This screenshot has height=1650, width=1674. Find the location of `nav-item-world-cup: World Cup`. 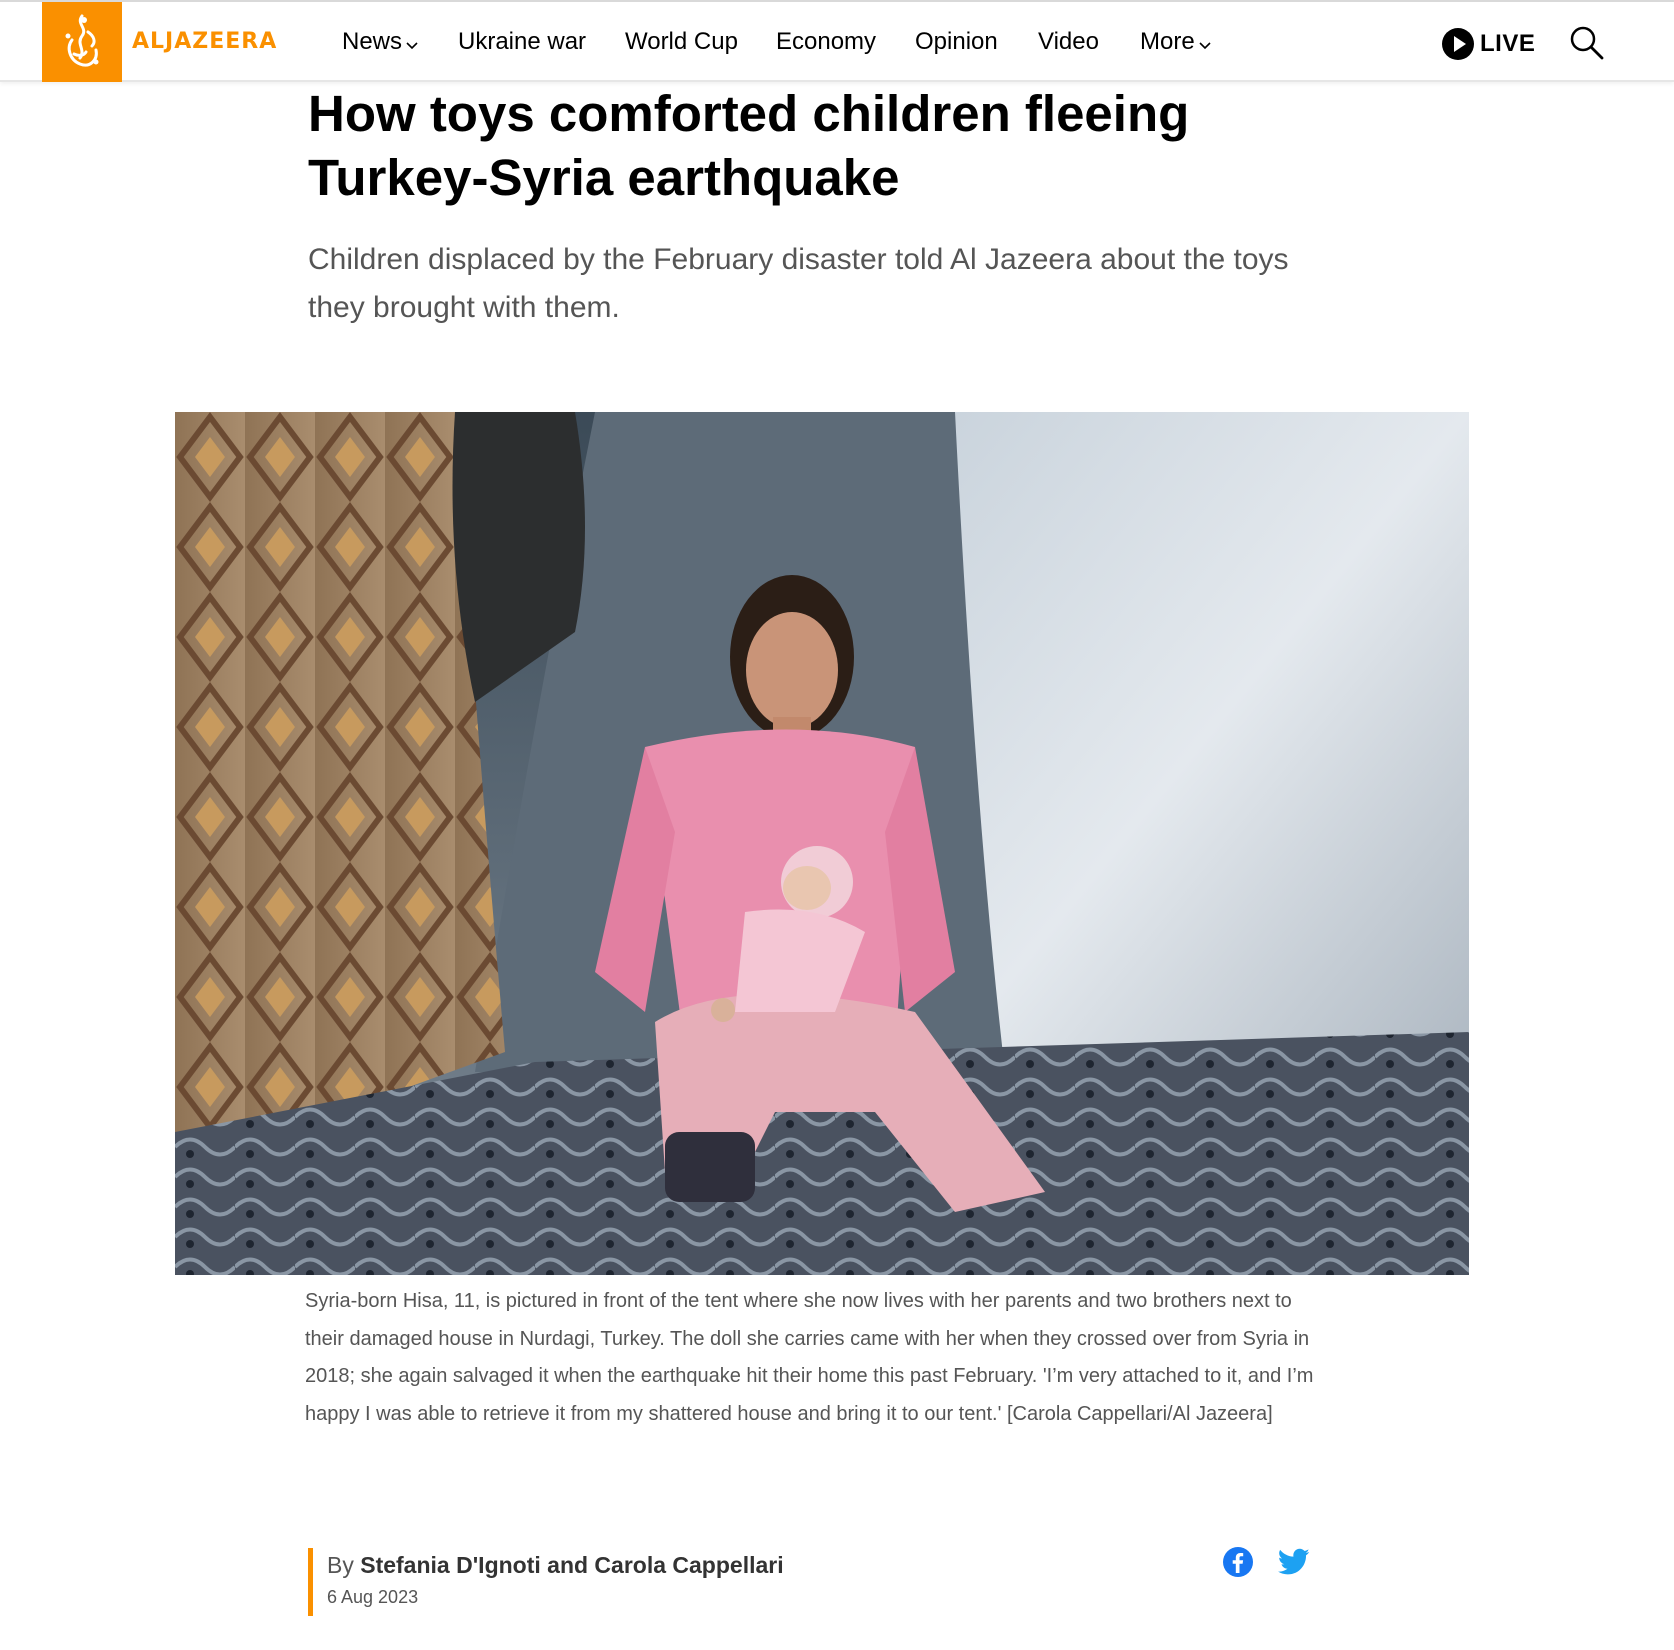

nav-item-world-cup: World Cup is located at coordinates (681, 42).